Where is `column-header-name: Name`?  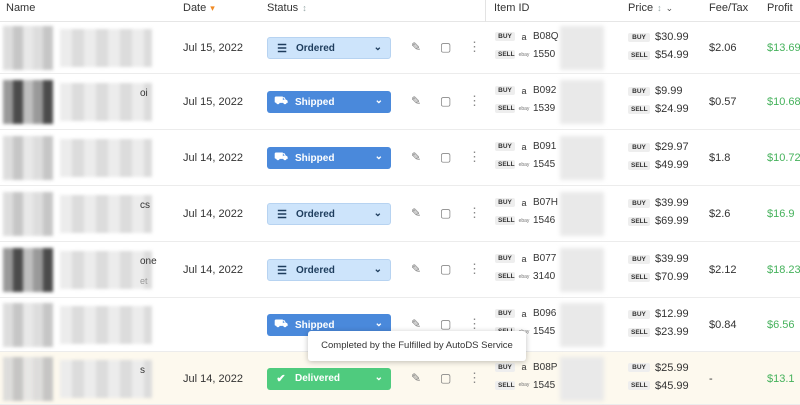 column-header-name: Name is located at coordinates (20, 11).